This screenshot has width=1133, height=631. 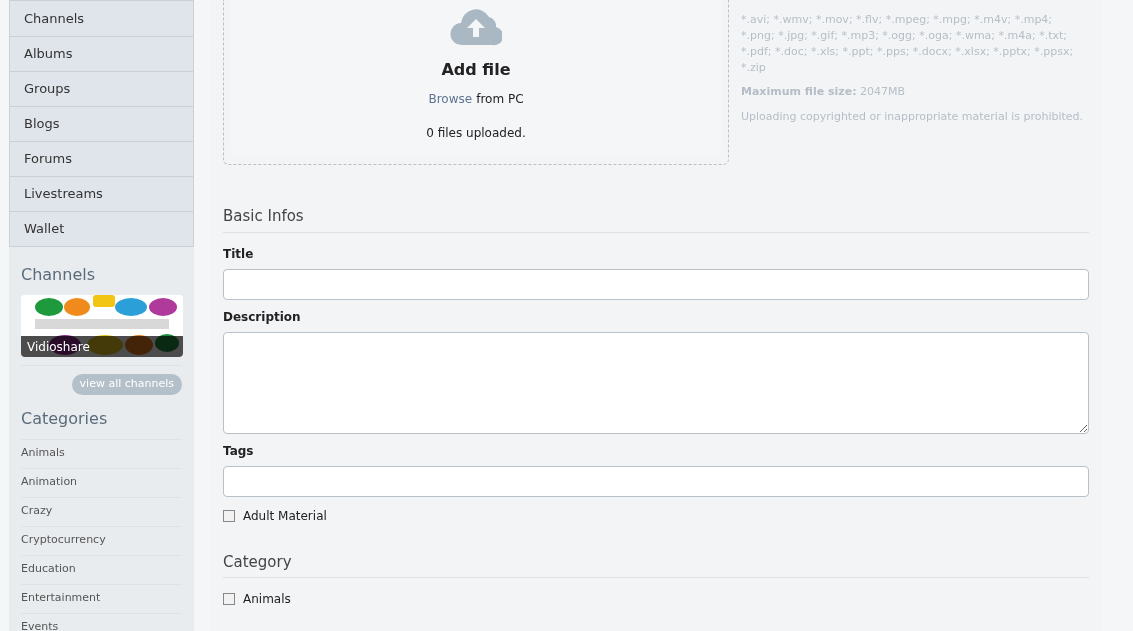 What do you see at coordinates (65, 418) in the screenshot?
I see `section-heading: Categories` at bounding box center [65, 418].